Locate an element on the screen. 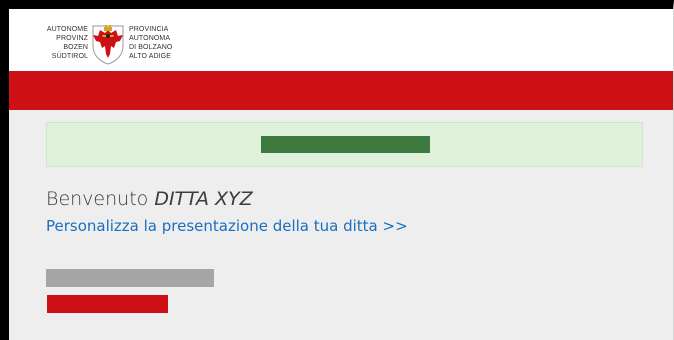  welcome-prefix: Benvenuto is located at coordinates (97, 199).